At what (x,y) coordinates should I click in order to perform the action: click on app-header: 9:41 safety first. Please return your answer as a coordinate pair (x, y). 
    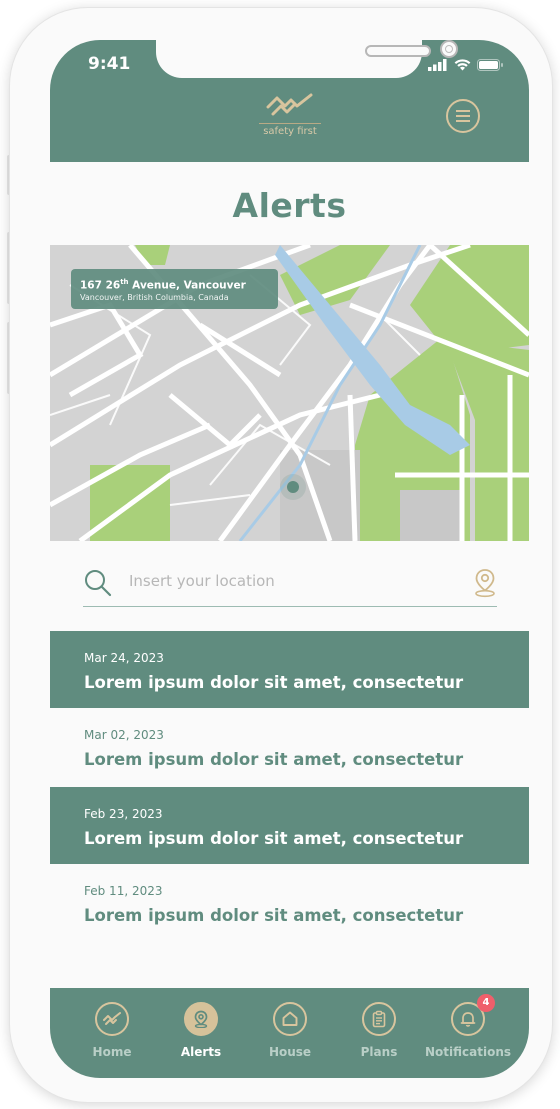
    Looking at the image, I should click on (289, 101).